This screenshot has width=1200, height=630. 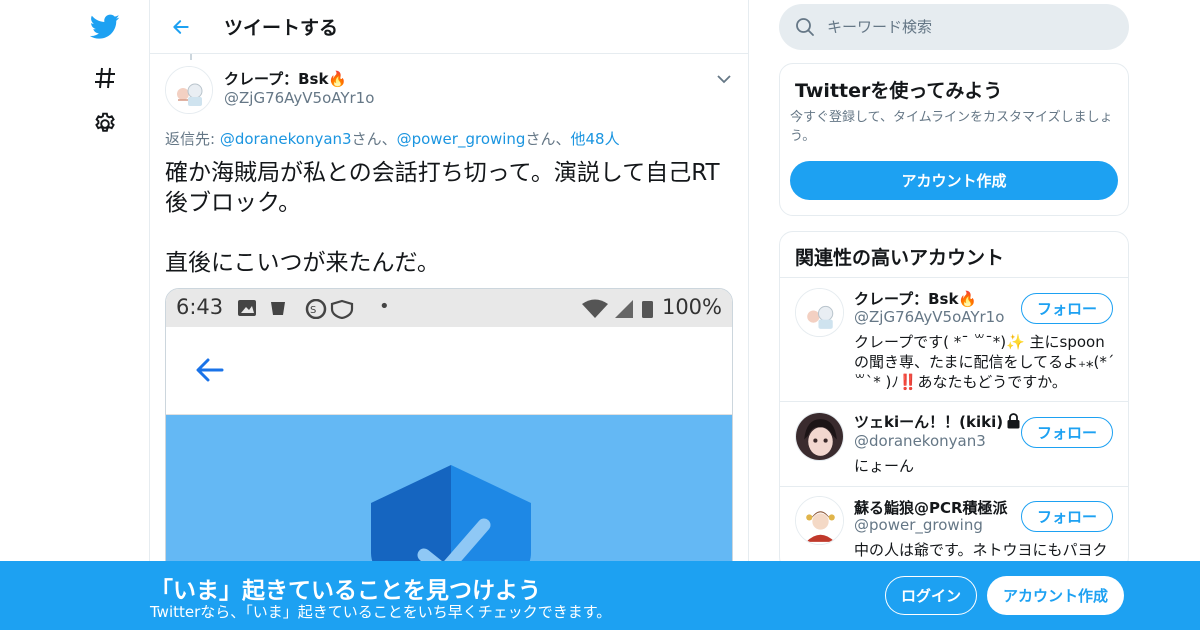 What do you see at coordinates (929, 422) in the screenshot?
I see `account-name-text: ツェkiーん！！(kiki)` at bounding box center [929, 422].